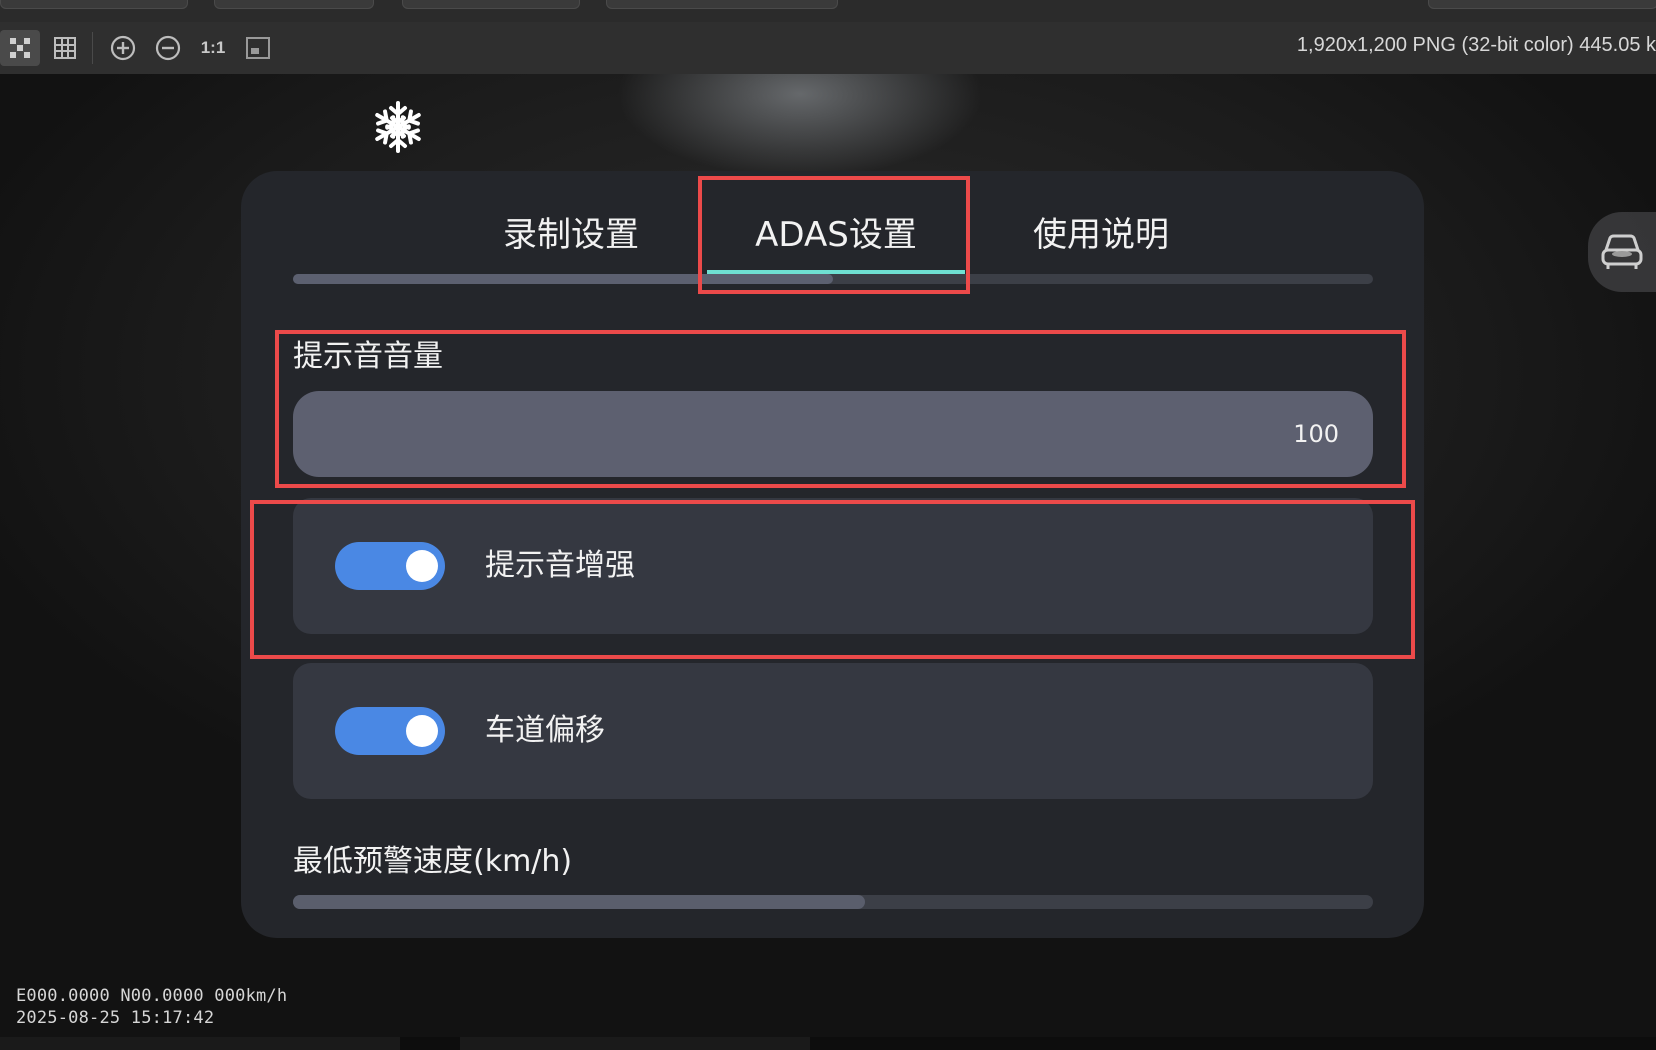 The height and width of the screenshot is (1050, 1656). Describe the element at coordinates (20, 48) in the screenshot. I see `fit-icon` at that location.